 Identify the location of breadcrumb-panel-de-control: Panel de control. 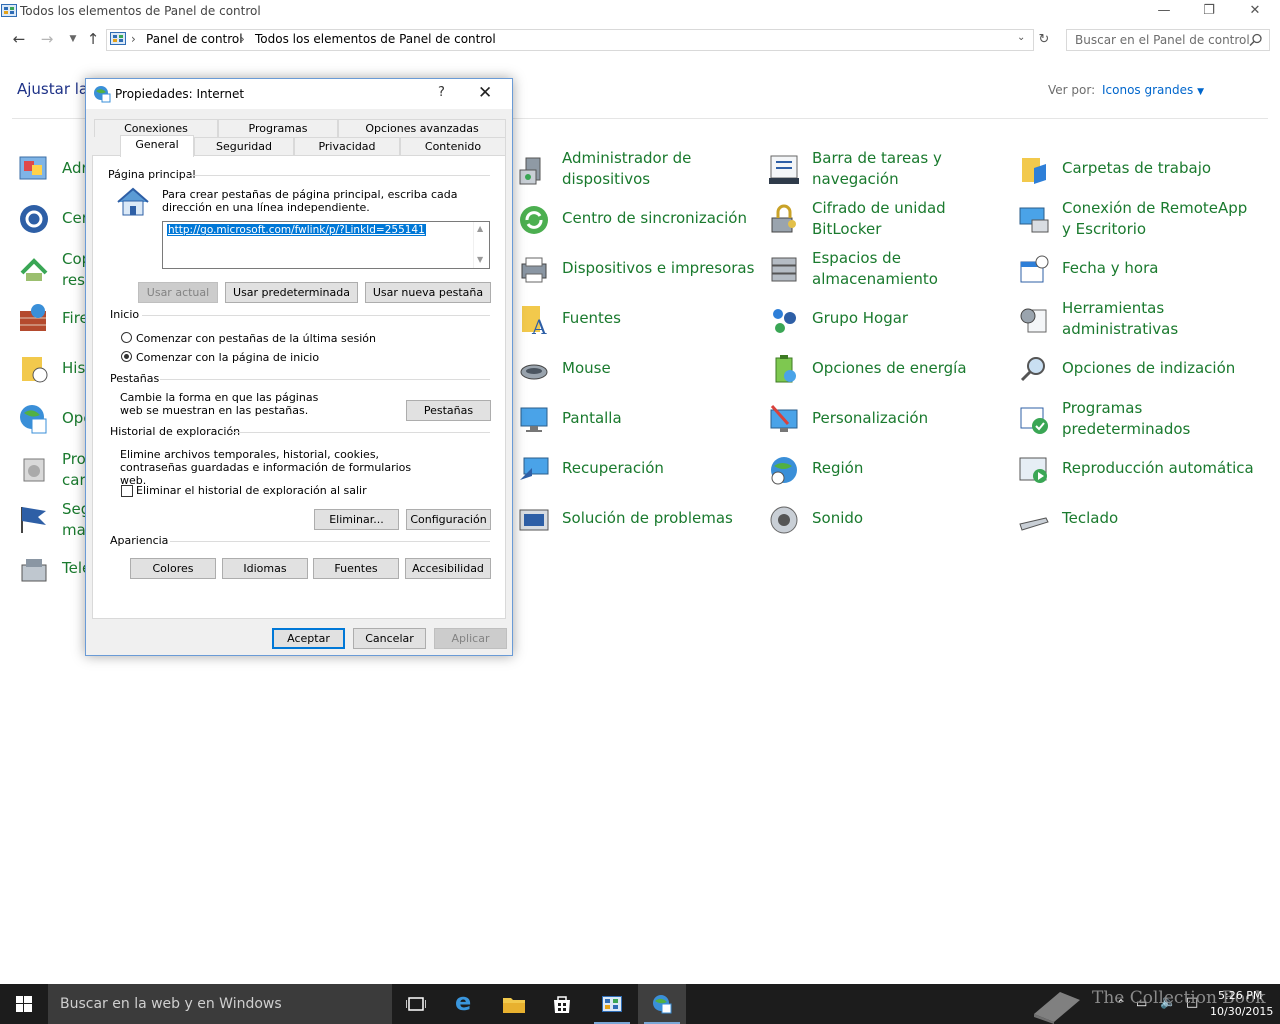
(194, 39).